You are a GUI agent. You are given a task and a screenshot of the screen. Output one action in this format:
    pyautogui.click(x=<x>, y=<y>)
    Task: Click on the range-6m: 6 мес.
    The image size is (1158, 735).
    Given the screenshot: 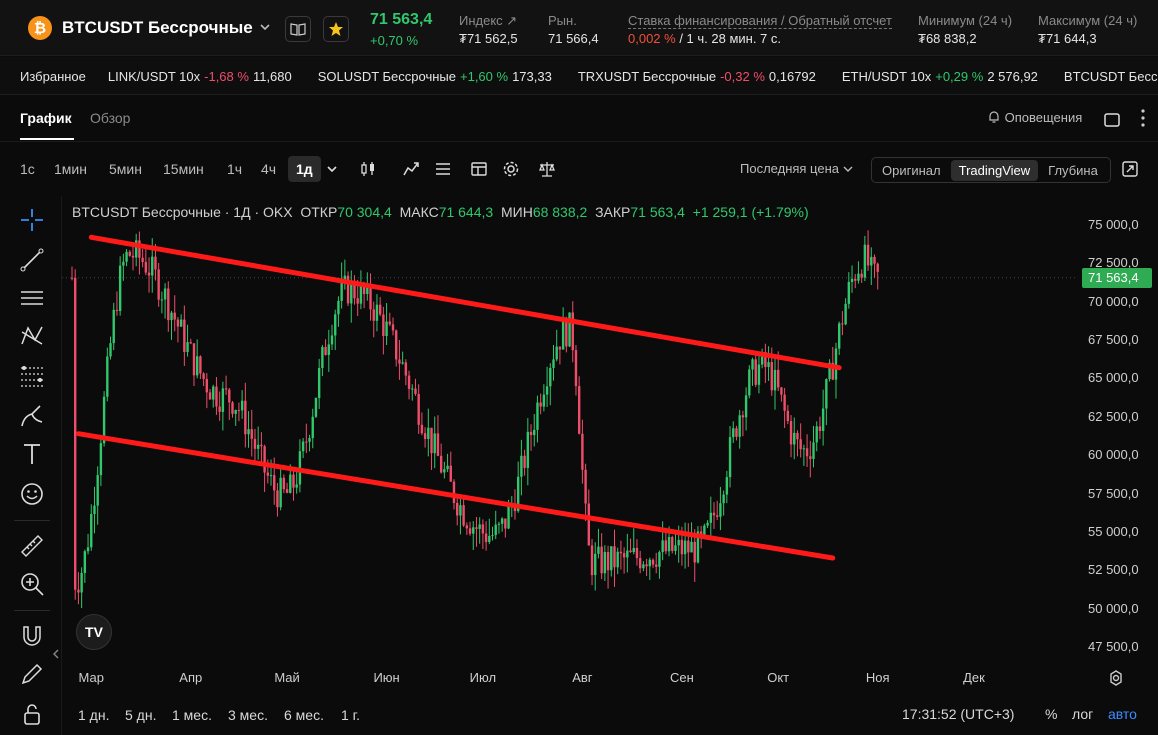 What is the action you would take?
    pyautogui.click(x=304, y=715)
    